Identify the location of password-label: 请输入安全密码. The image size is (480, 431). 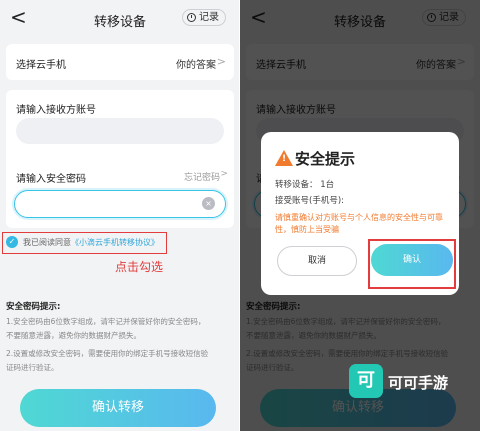
(51, 179).